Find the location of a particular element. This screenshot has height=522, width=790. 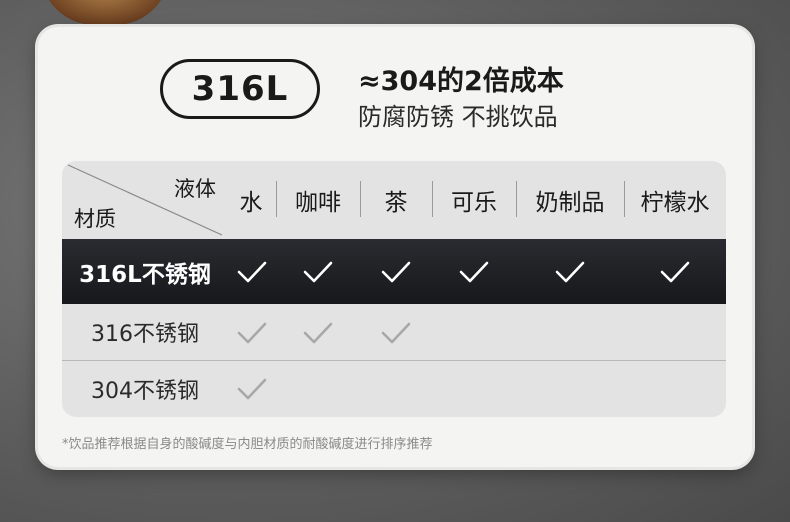

column-header-lemonade: 柠檬水 is located at coordinates (675, 203).